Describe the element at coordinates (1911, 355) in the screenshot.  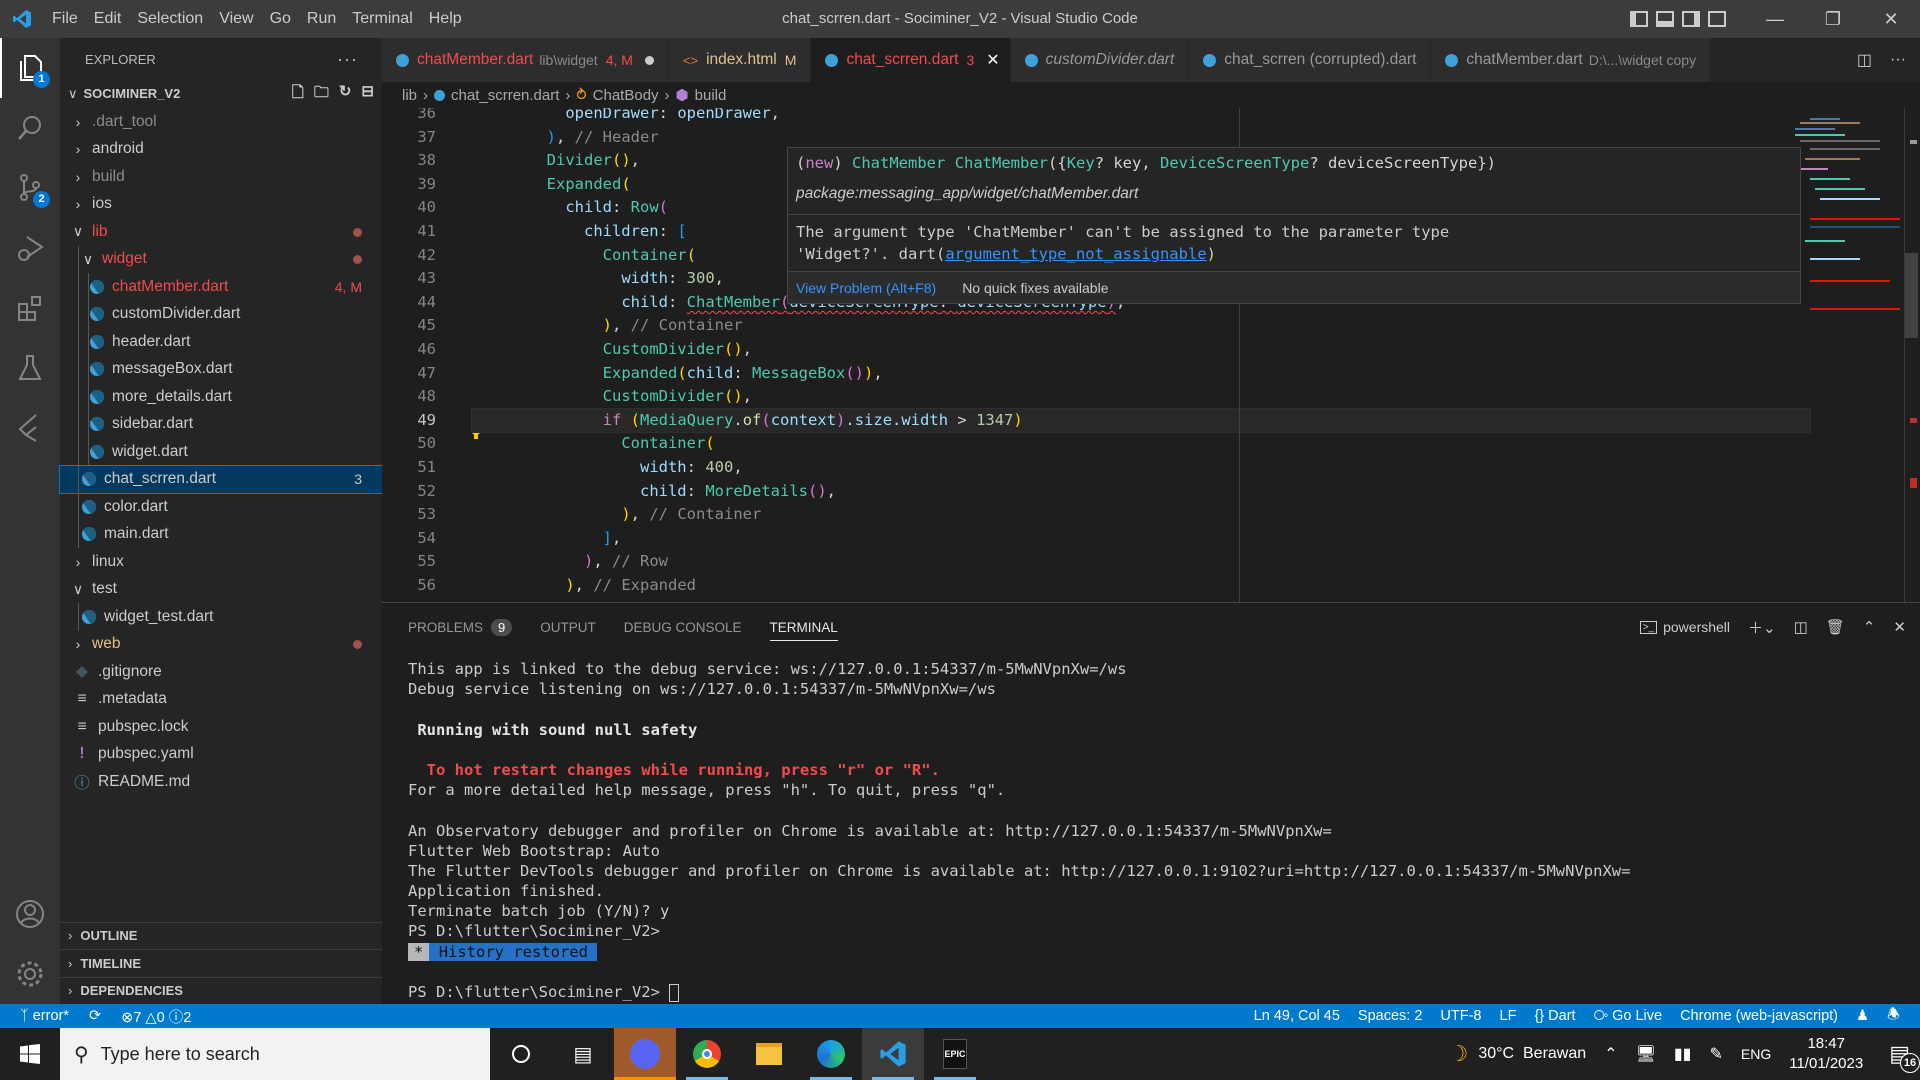
I see `editor-scrollbar` at that location.